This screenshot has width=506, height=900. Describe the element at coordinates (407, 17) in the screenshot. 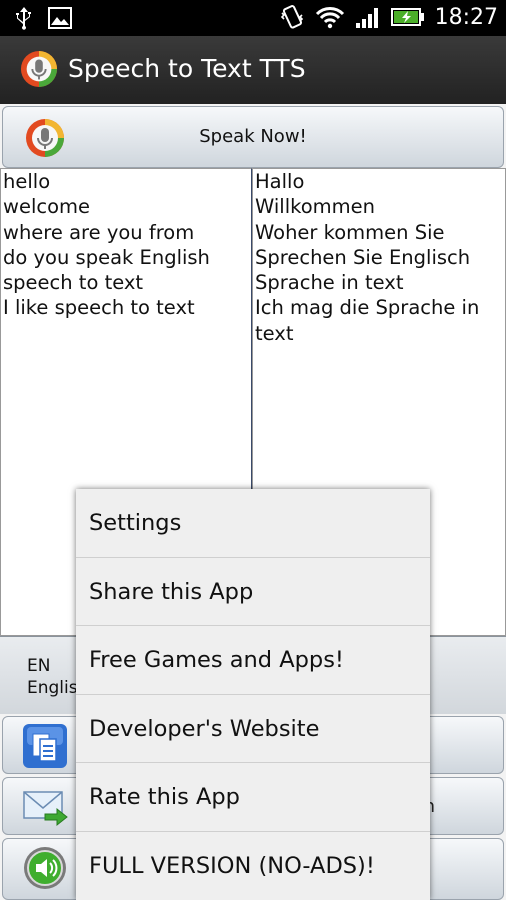

I see `battery-charging-icon` at that location.